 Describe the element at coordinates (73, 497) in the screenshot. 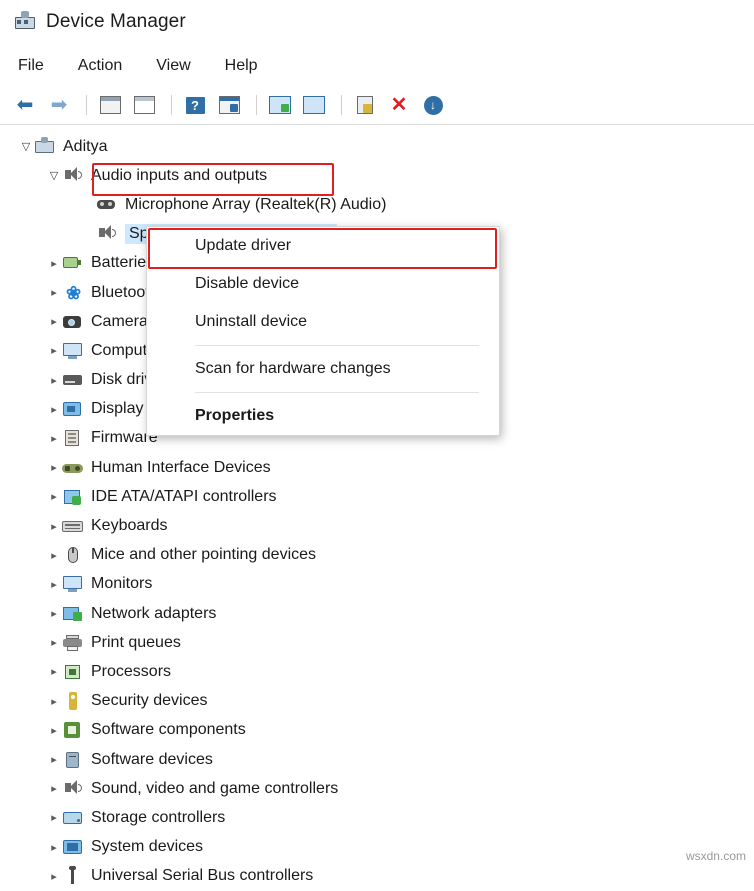

I see `ide-controller-icon` at that location.